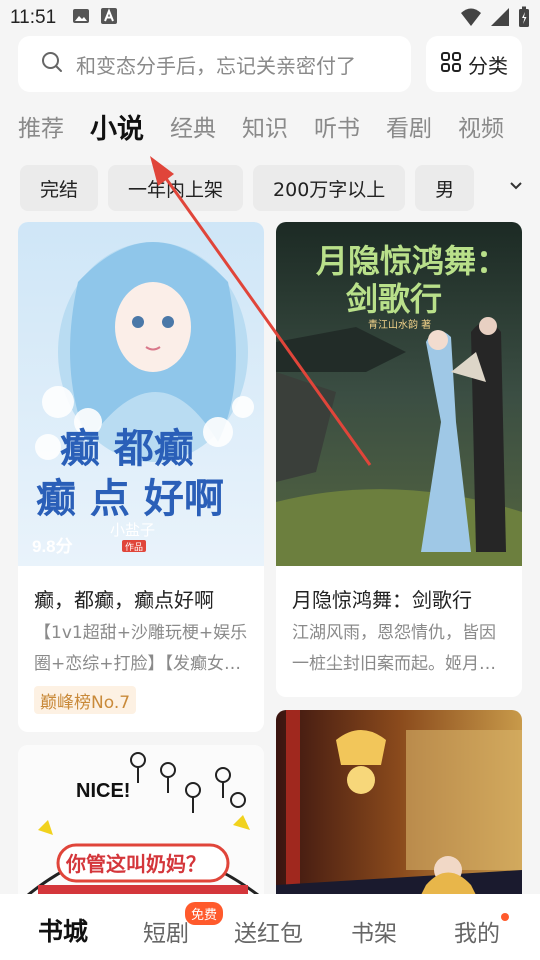  I want to click on book-cover: NICE! 你管这叫奶妈？, so click(141, 825).